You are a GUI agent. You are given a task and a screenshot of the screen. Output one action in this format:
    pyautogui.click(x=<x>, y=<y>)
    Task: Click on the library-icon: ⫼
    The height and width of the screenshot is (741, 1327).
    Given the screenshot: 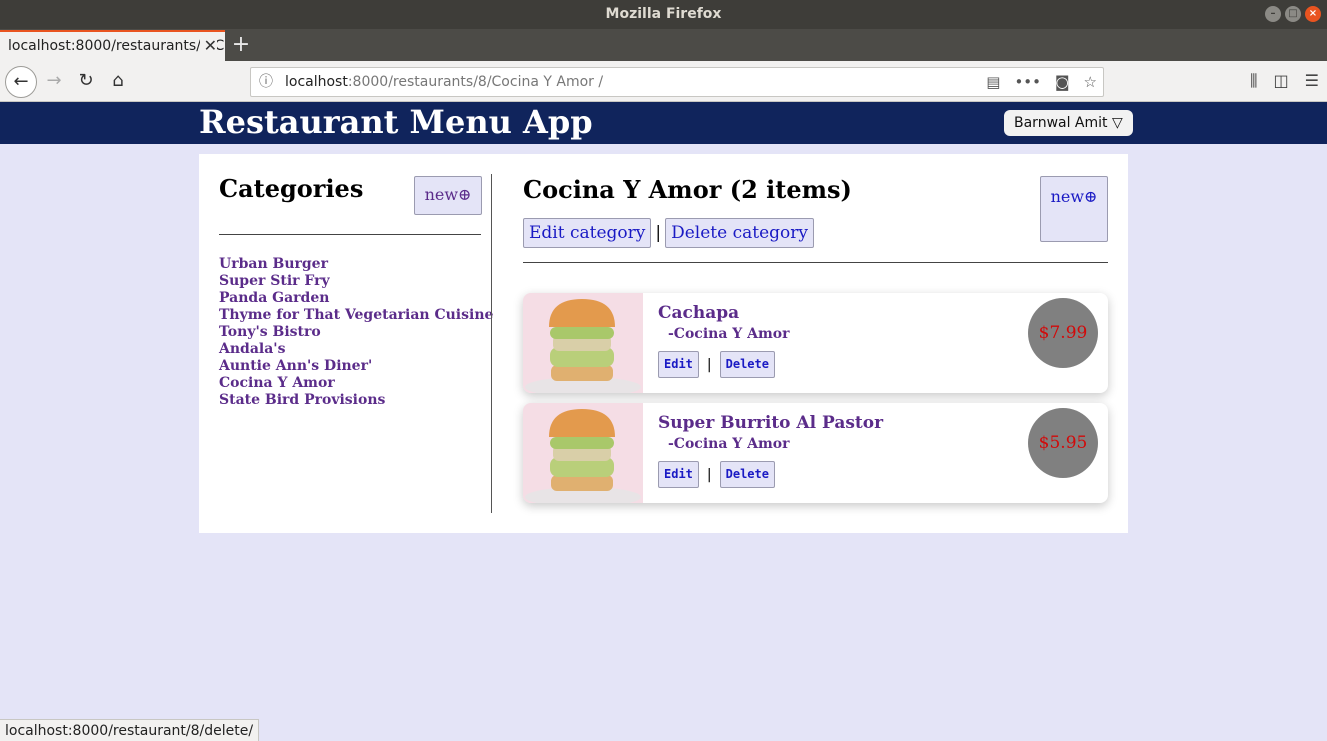 What is the action you would take?
    pyautogui.click(x=1253, y=81)
    